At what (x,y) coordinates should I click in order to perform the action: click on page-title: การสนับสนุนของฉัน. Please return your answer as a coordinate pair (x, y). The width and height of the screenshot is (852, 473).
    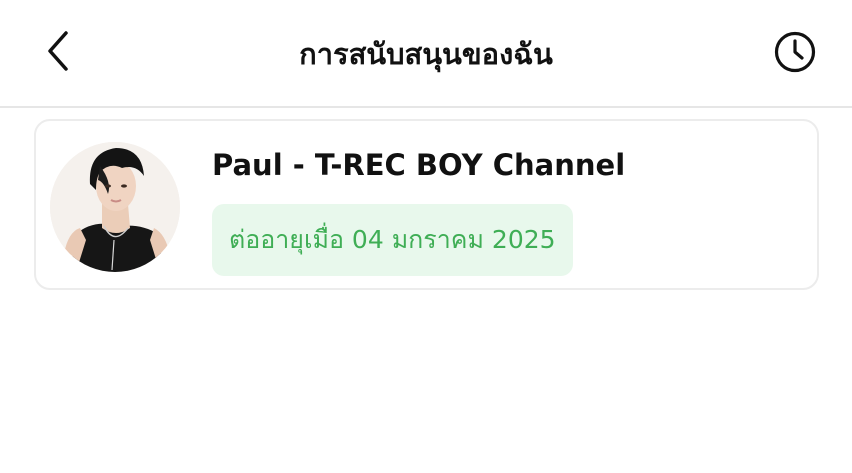
    Looking at the image, I should click on (426, 54).